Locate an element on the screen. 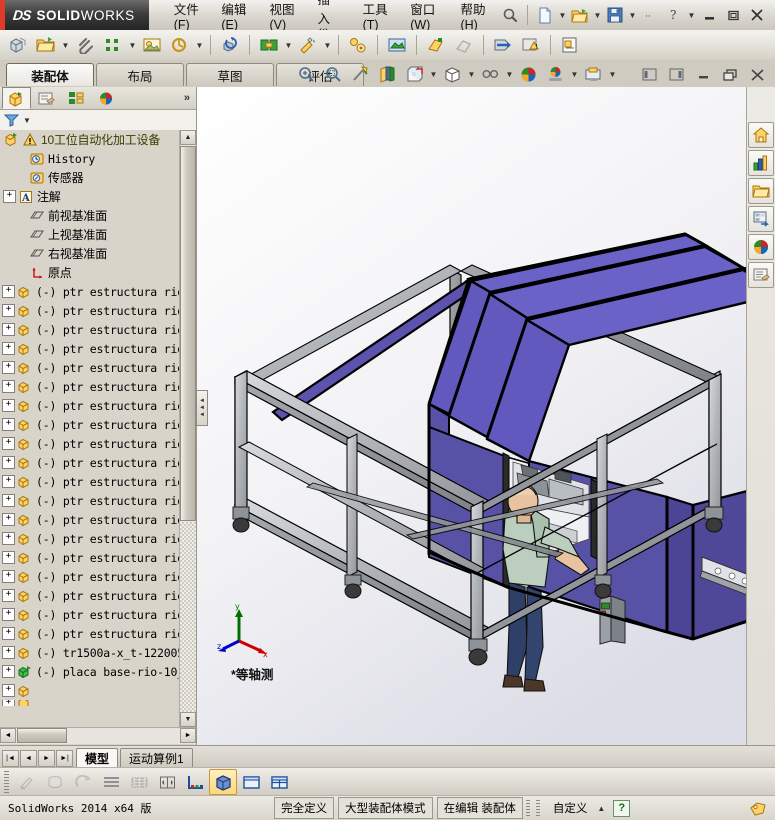  task-pane-appearances is located at coordinates (761, 247).